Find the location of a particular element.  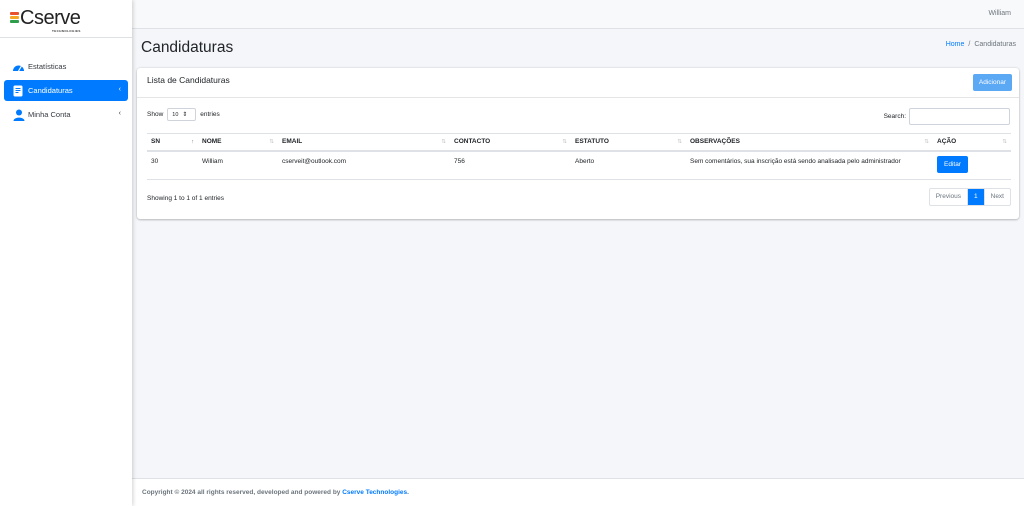

column-header-observacoes: OBSERVAÇÕES ⇅ is located at coordinates (809, 142).